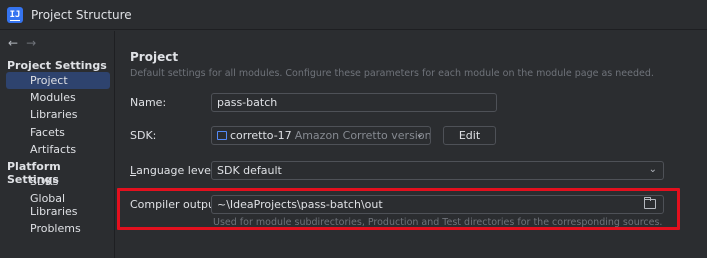 This screenshot has height=258, width=707. I want to click on intellij-idea-icon: IJ, so click(15, 15).